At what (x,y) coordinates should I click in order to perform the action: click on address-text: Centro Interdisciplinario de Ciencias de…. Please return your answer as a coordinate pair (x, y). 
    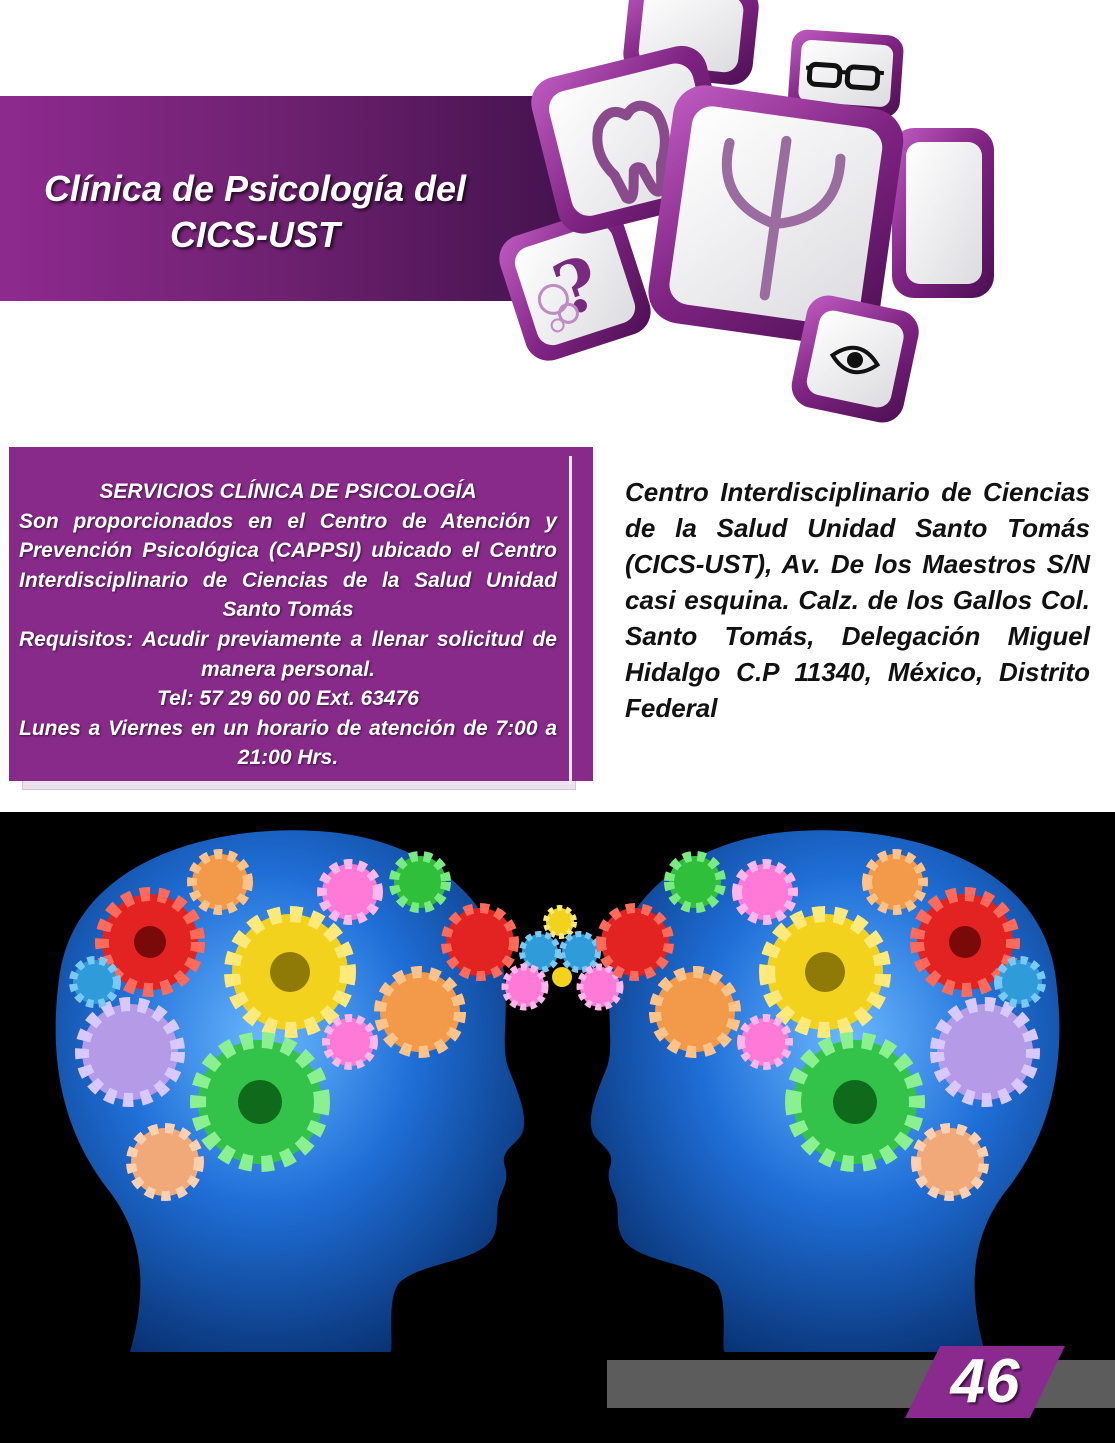
    Looking at the image, I should click on (857, 600).